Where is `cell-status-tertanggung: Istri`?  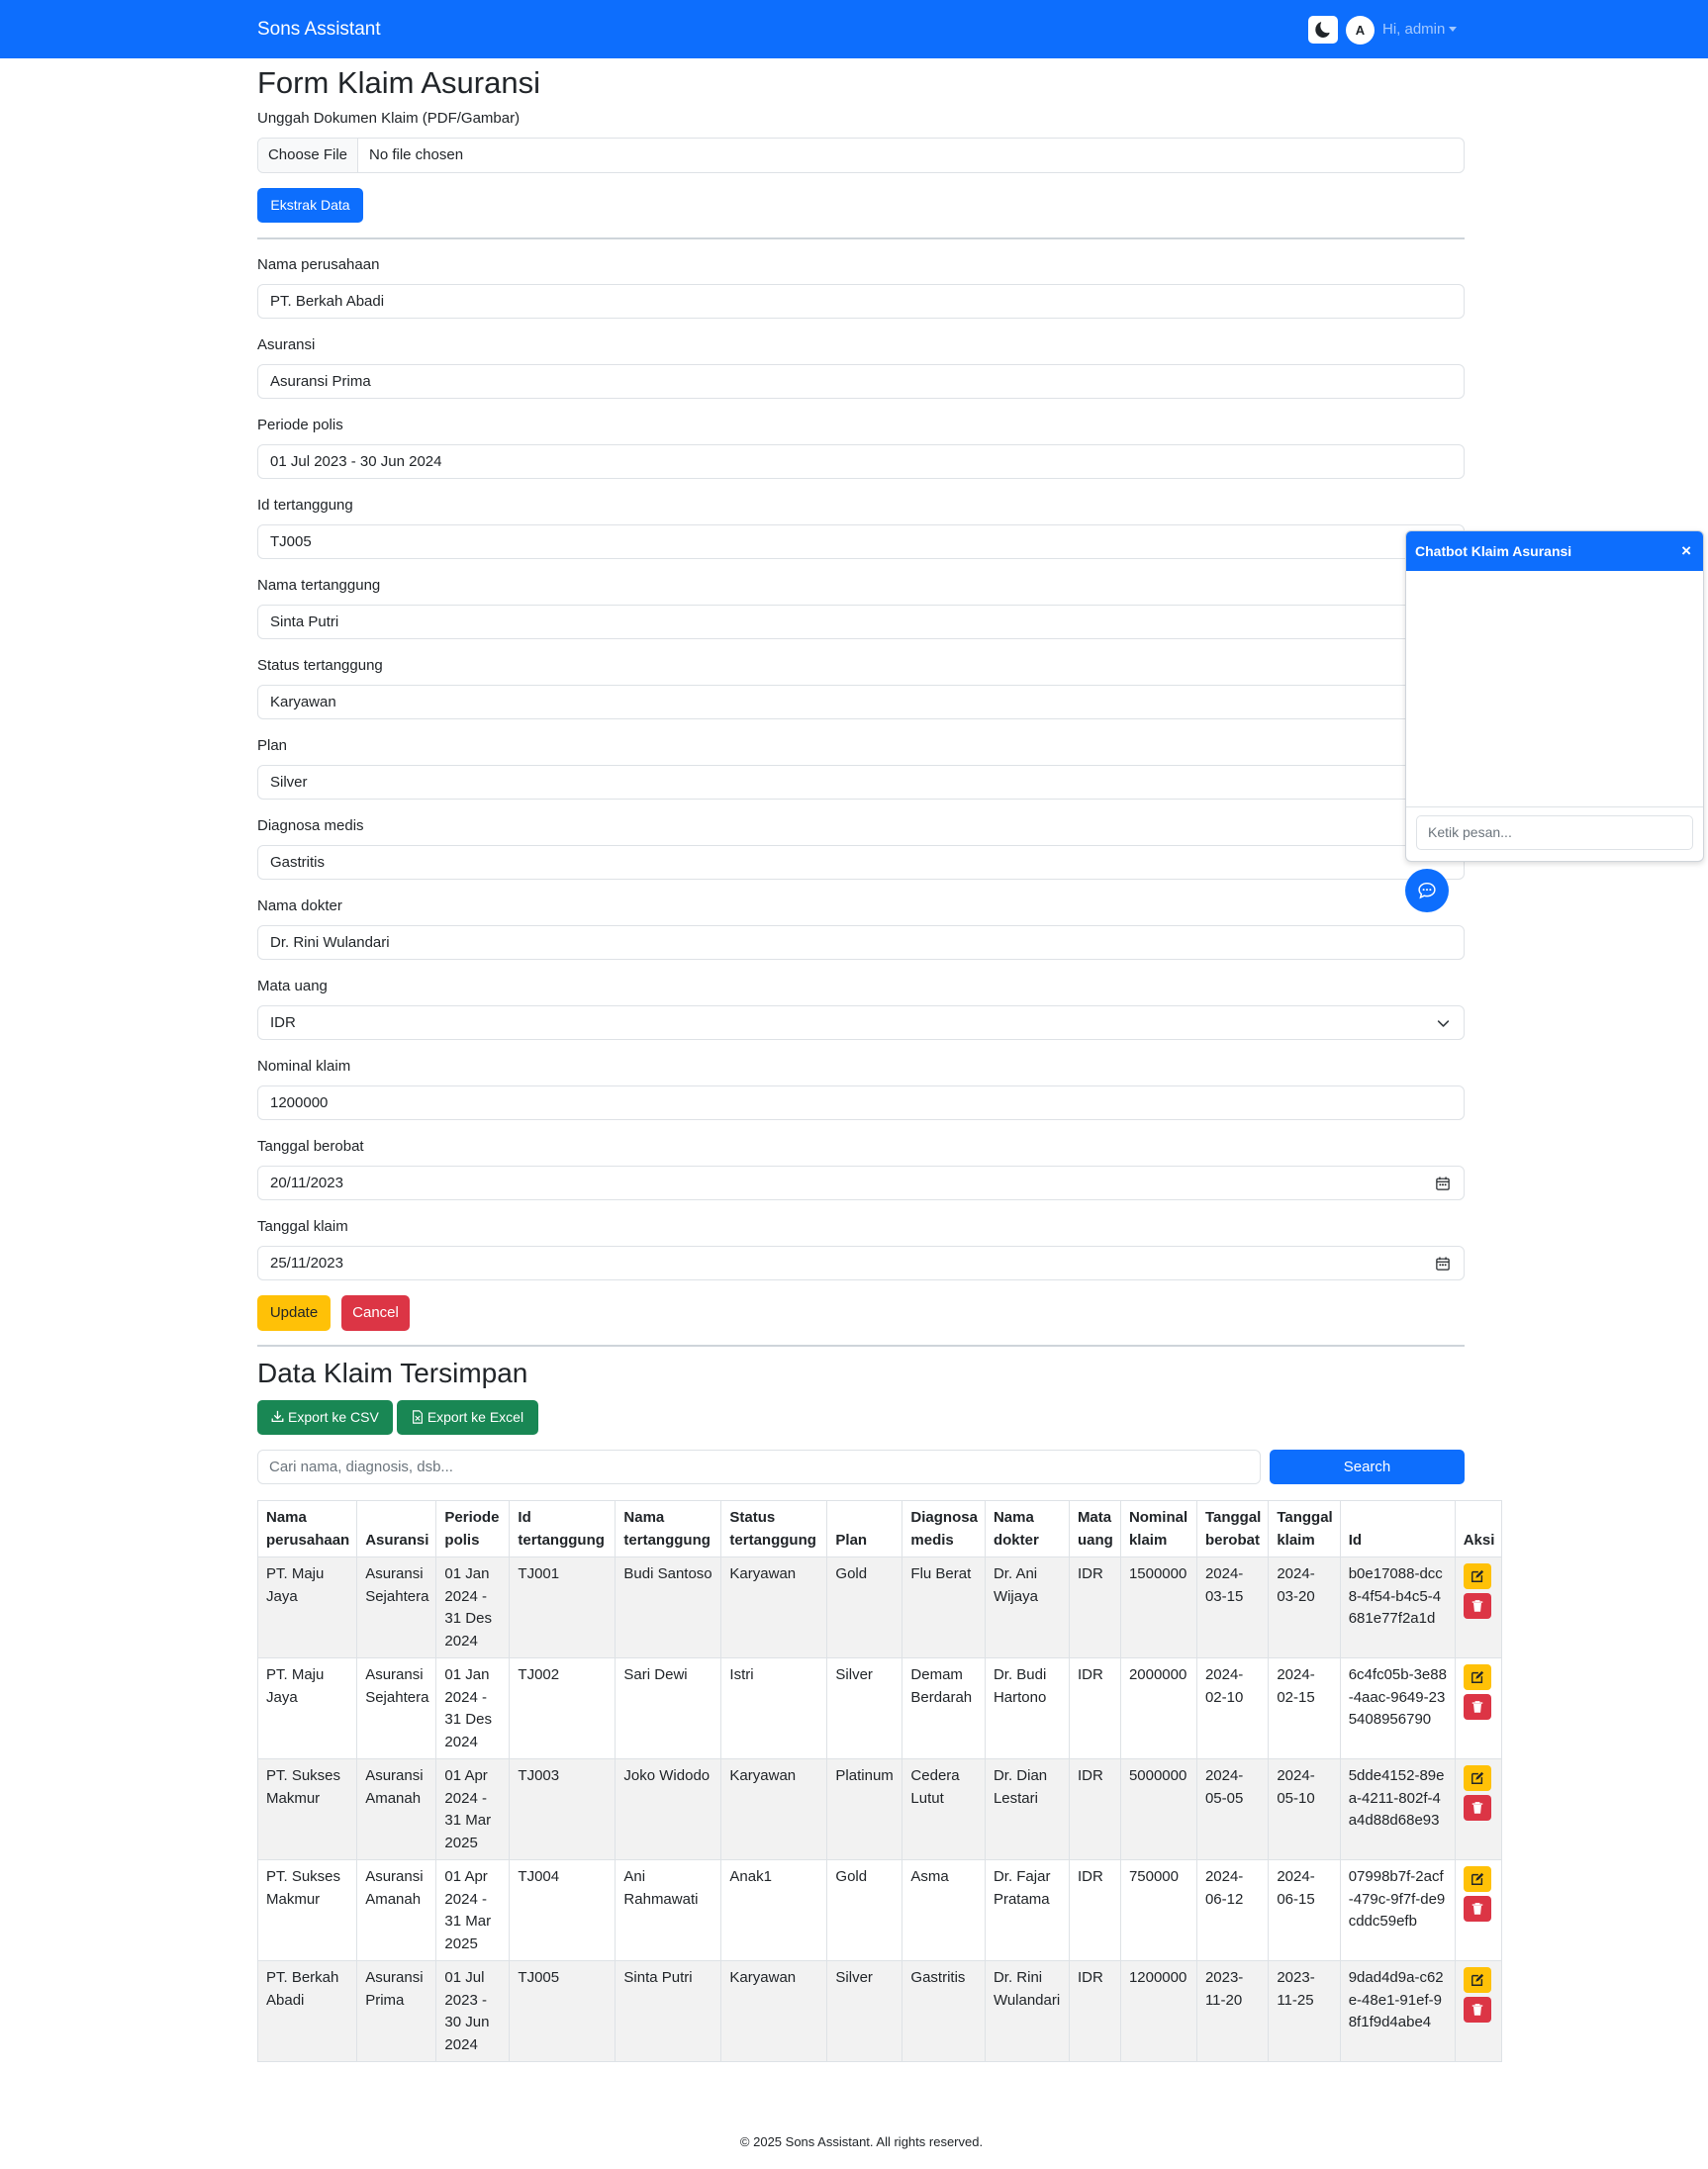 cell-status-tertanggung: Istri is located at coordinates (774, 1708).